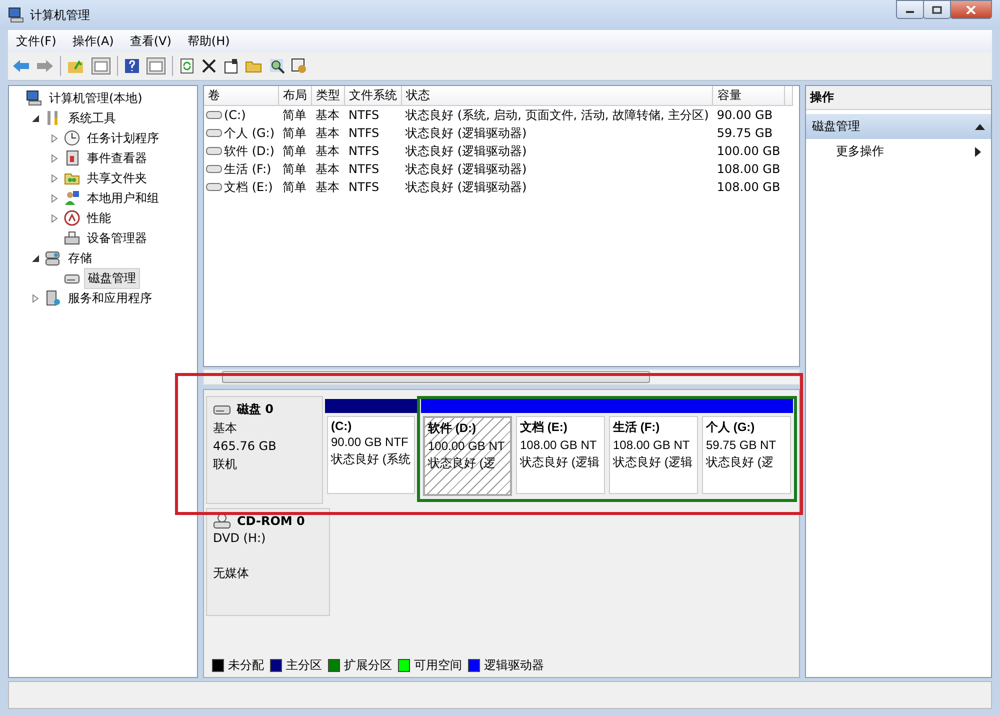 This screenshot has width=1000, height=715. What do you see at coordinates (295, 115) in the screenshot?
I see `table-cell: 简单` at bounding box center [295, 115].